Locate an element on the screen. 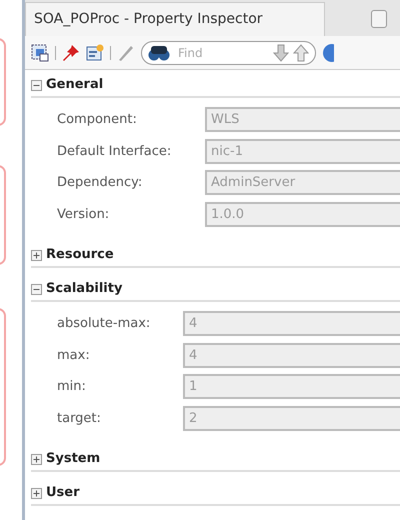 This screenshot has height=520, width=400. section-title: Resource is located at coordinates (80, 255).